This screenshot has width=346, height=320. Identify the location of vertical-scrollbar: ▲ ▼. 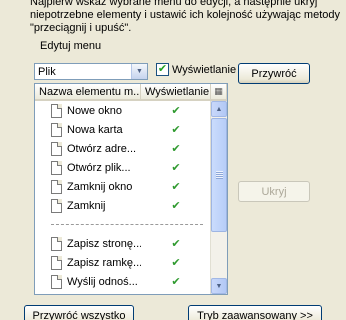
(218, 197).